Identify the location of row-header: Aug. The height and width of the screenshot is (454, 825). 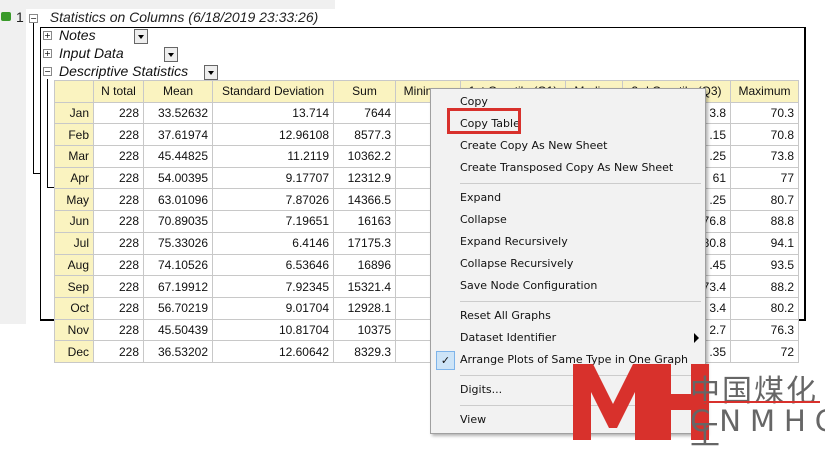
(74, 265).